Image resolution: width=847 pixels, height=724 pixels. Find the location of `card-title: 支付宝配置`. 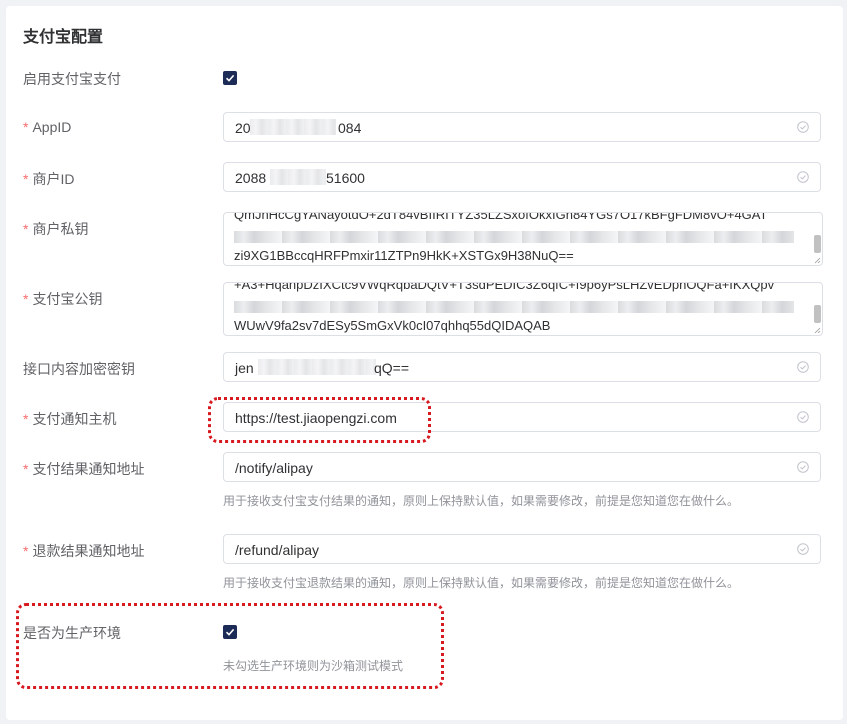

card-title: 支付宝配置 is located at coordinates (63, 37).